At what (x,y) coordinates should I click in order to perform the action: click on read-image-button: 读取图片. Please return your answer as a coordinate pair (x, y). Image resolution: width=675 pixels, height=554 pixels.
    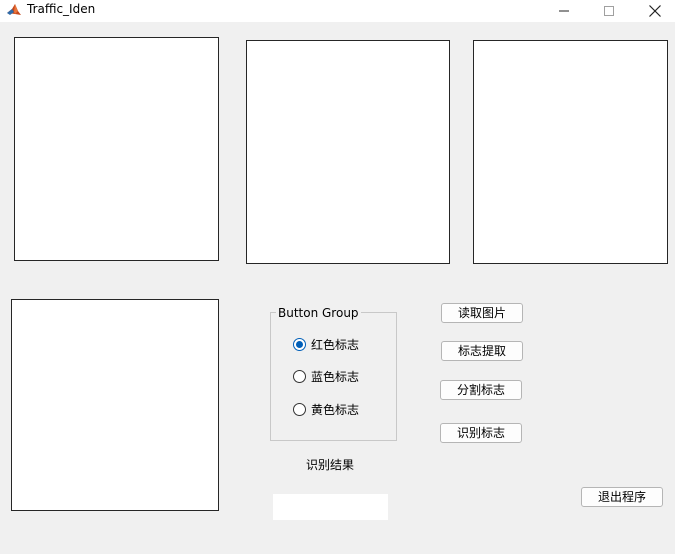
    Looking at the image, I should click on (482, 313).